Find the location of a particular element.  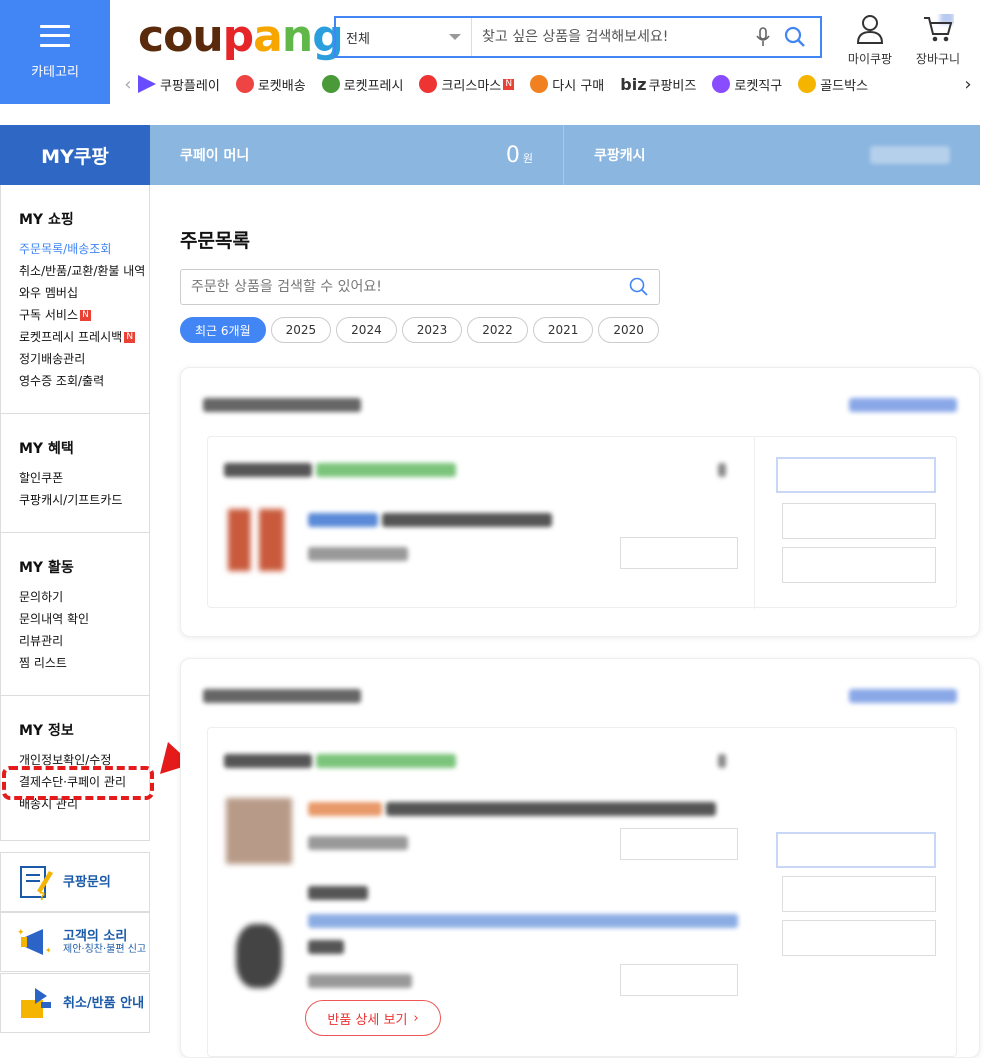

sidebar-item: 와우 멤버십 is located at coordinates (84, 293).